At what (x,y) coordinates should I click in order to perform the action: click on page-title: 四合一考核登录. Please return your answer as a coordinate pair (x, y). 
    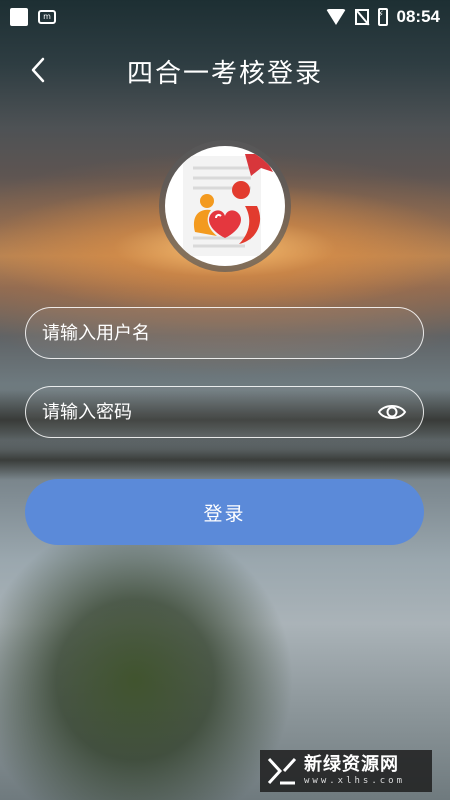
    Looking at the image, I should click on (224, 74).